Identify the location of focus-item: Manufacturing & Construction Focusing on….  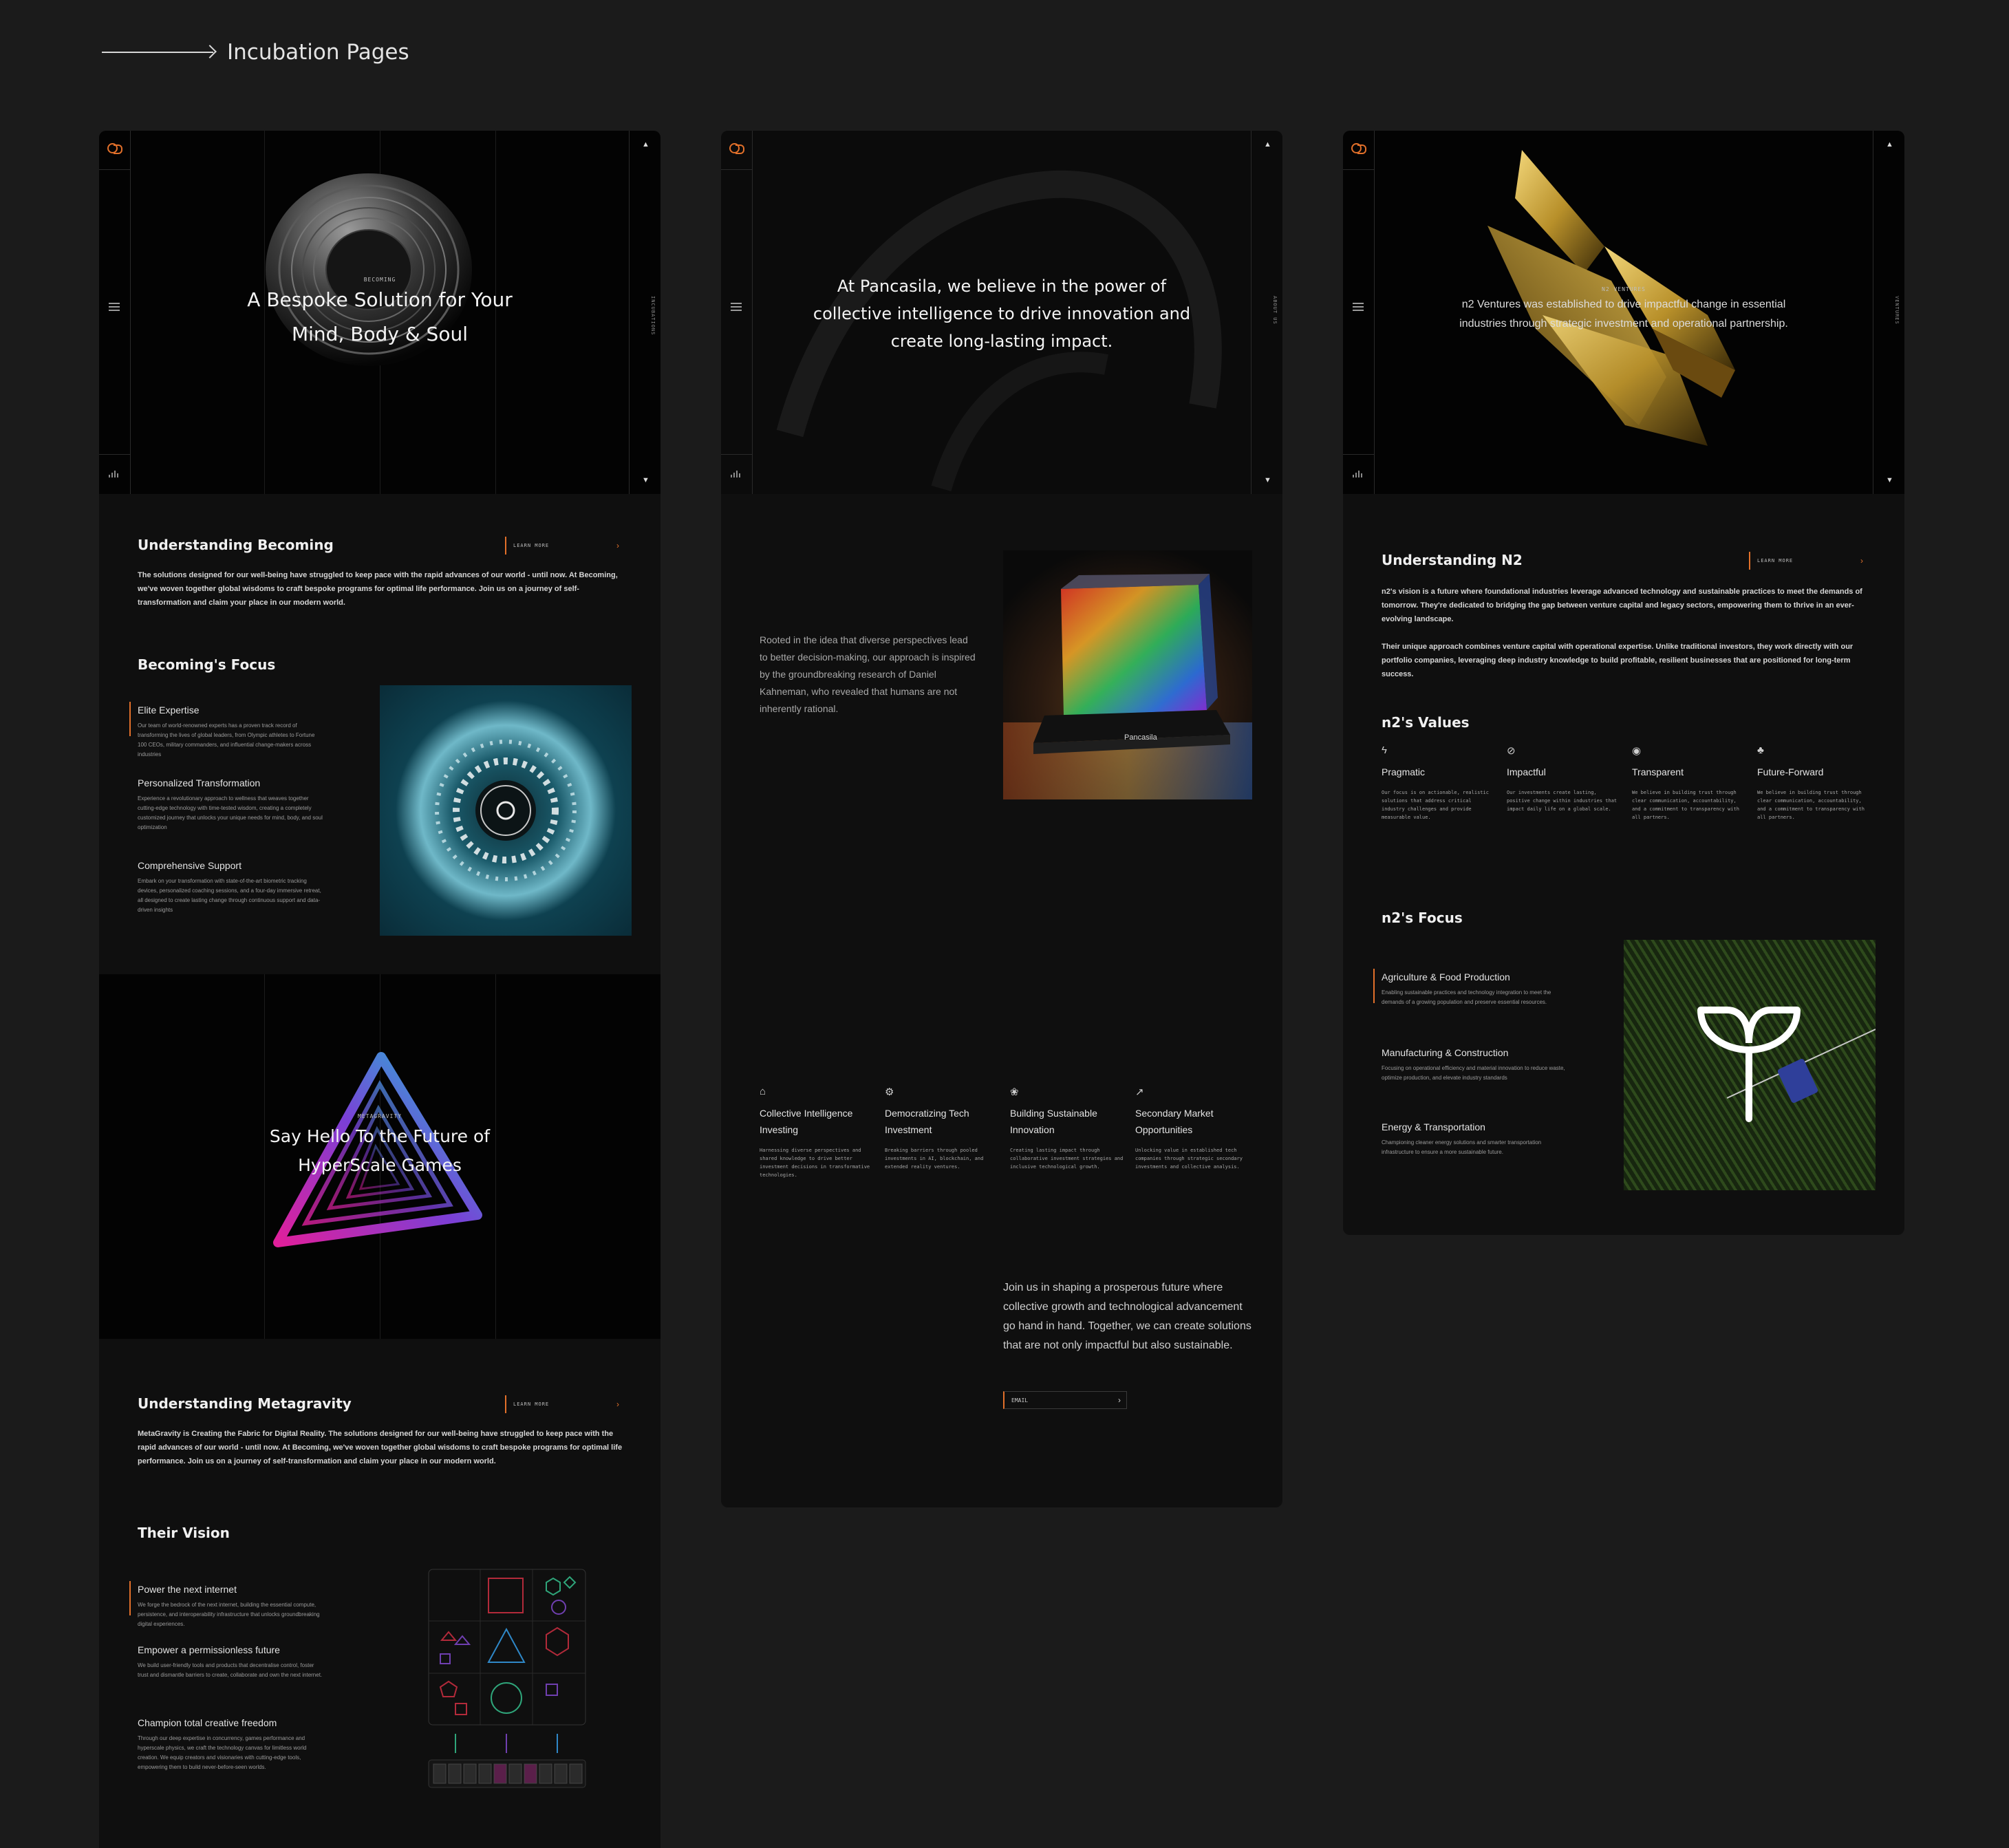
(1474, 1065).